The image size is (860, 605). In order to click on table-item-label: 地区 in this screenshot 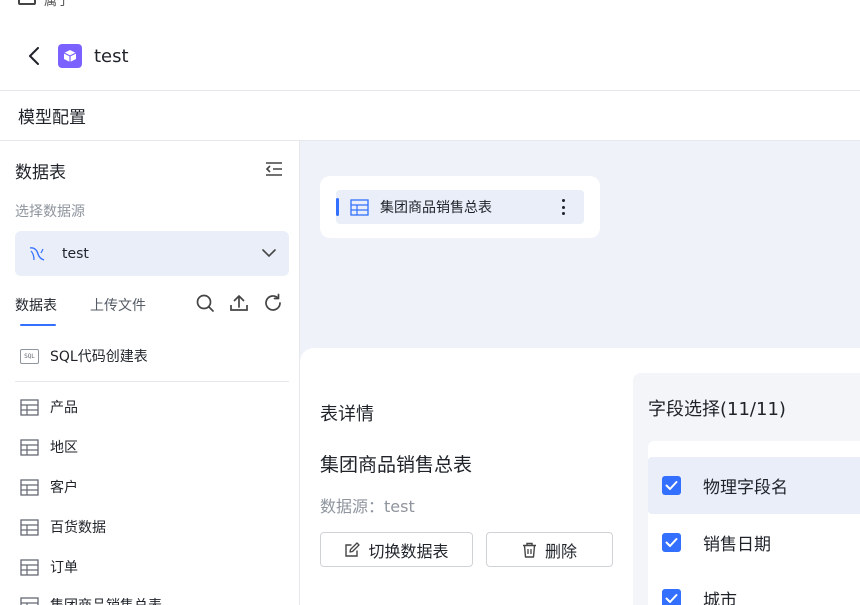, I will do `click(64, 448)`.